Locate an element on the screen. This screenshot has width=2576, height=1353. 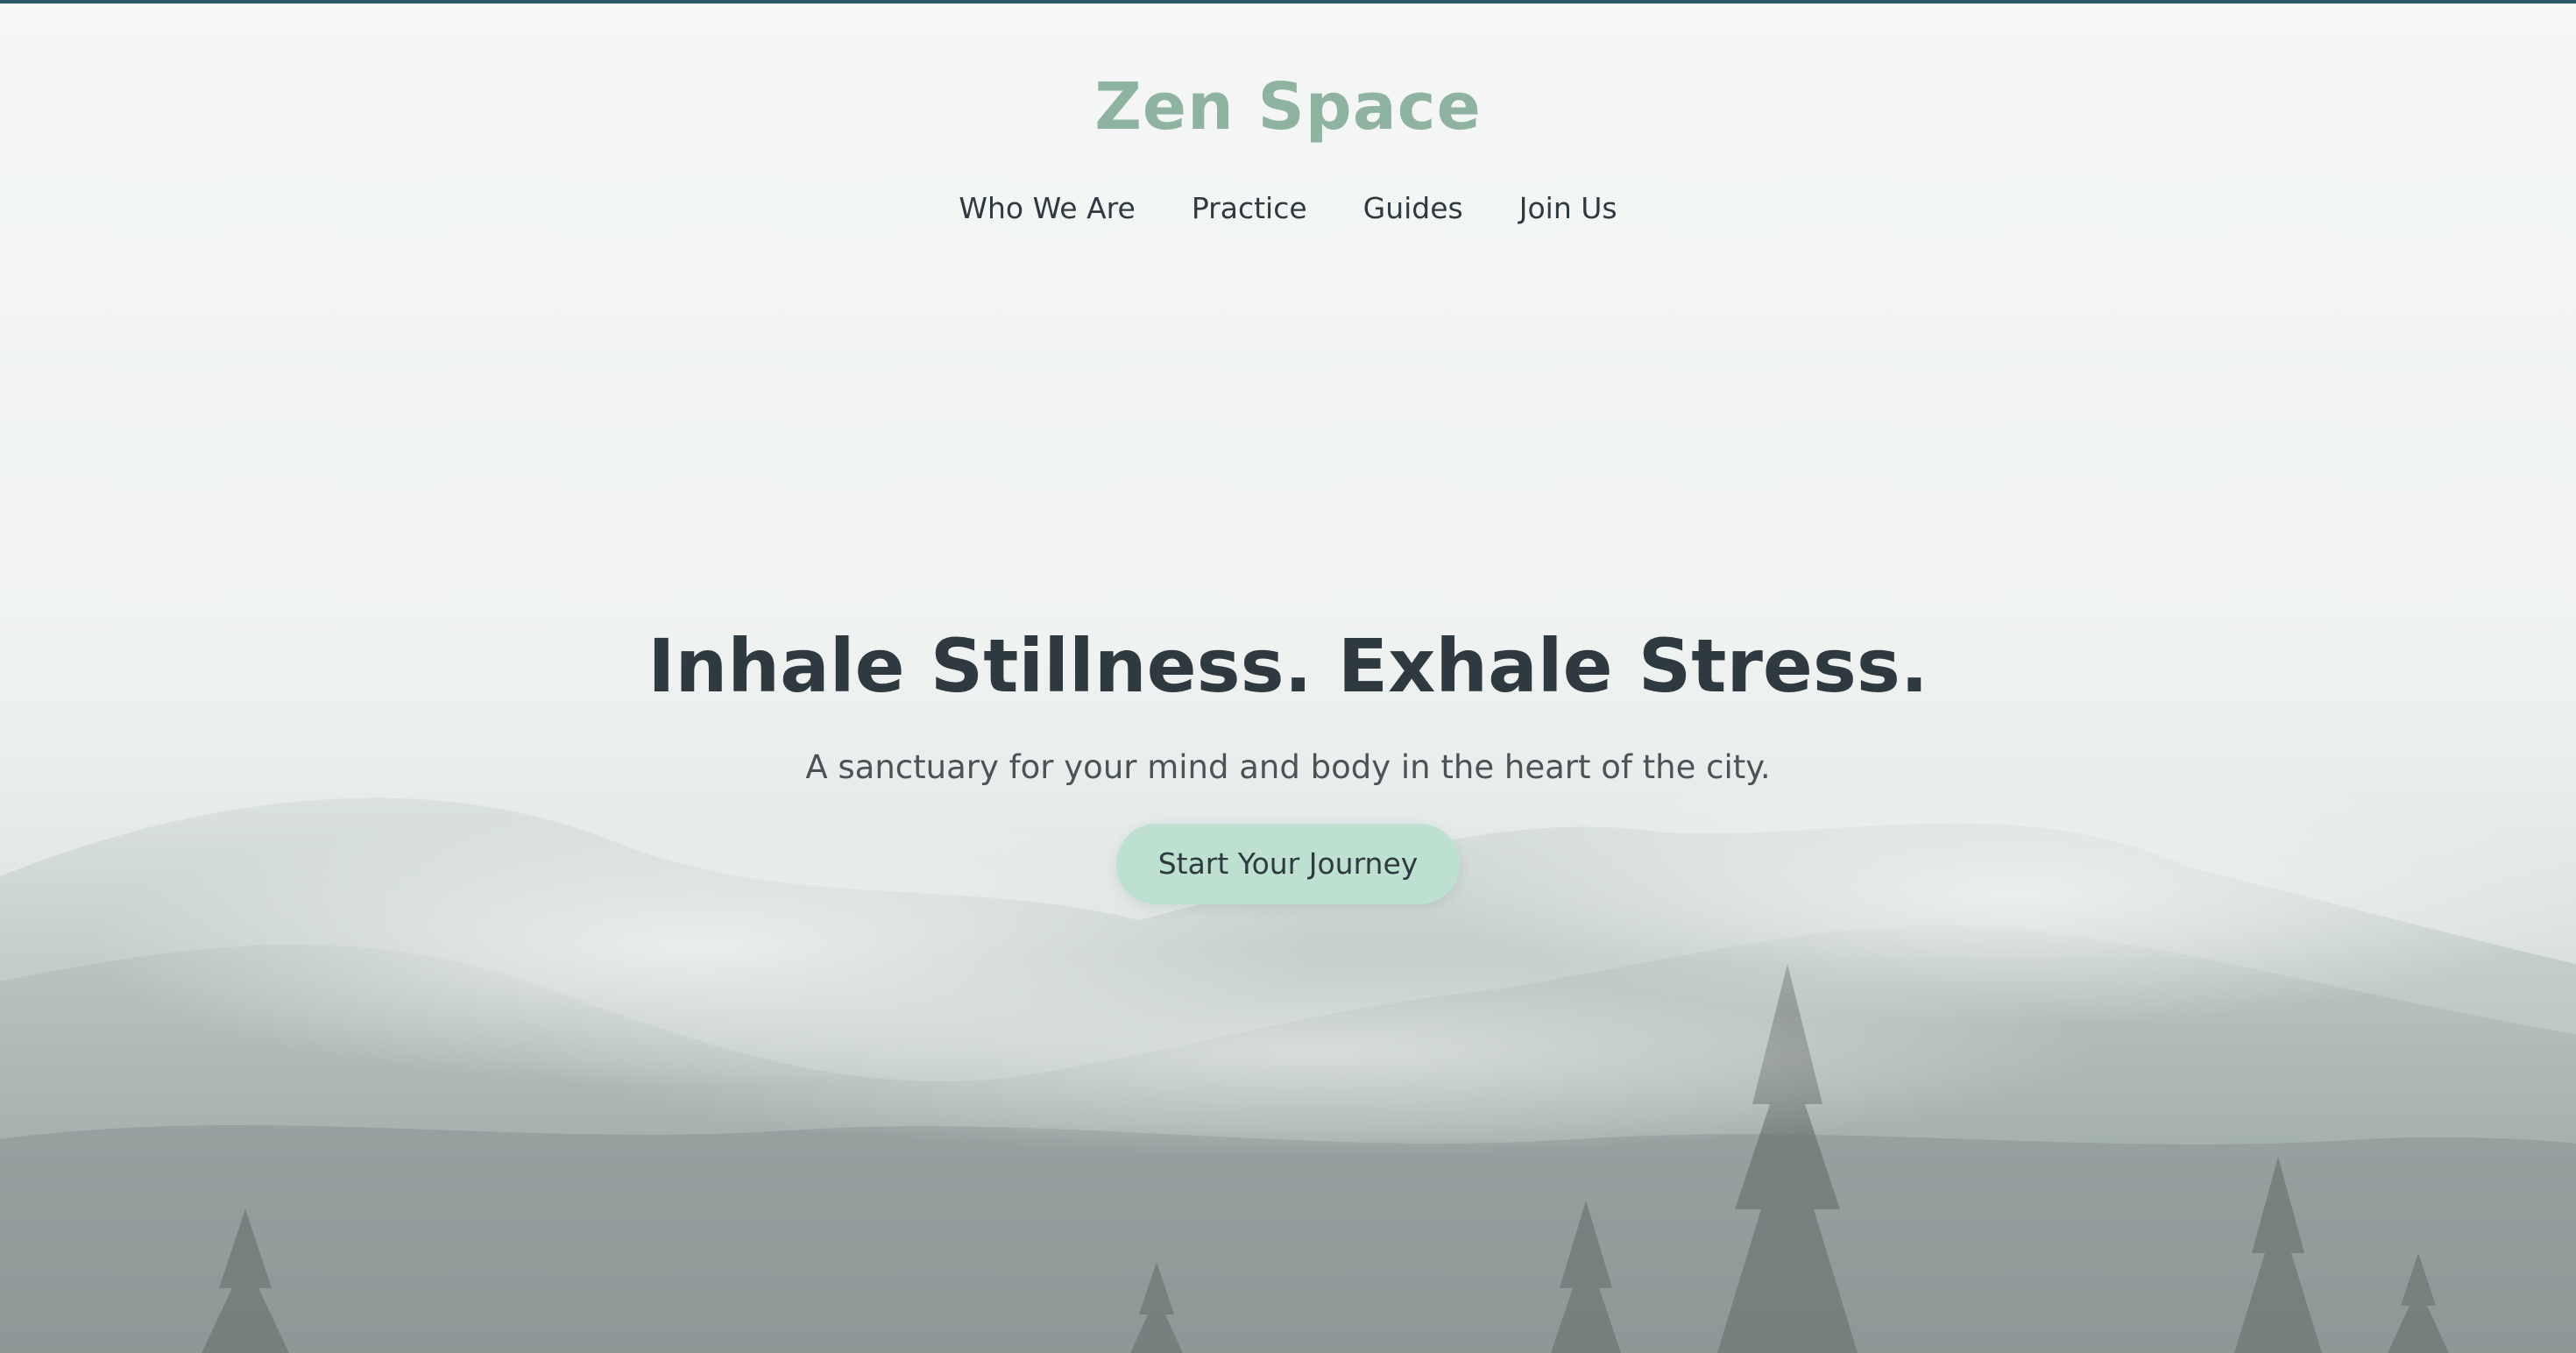
nav-link-who-we-are: Who We Are is located at coordinates (1047, 208).